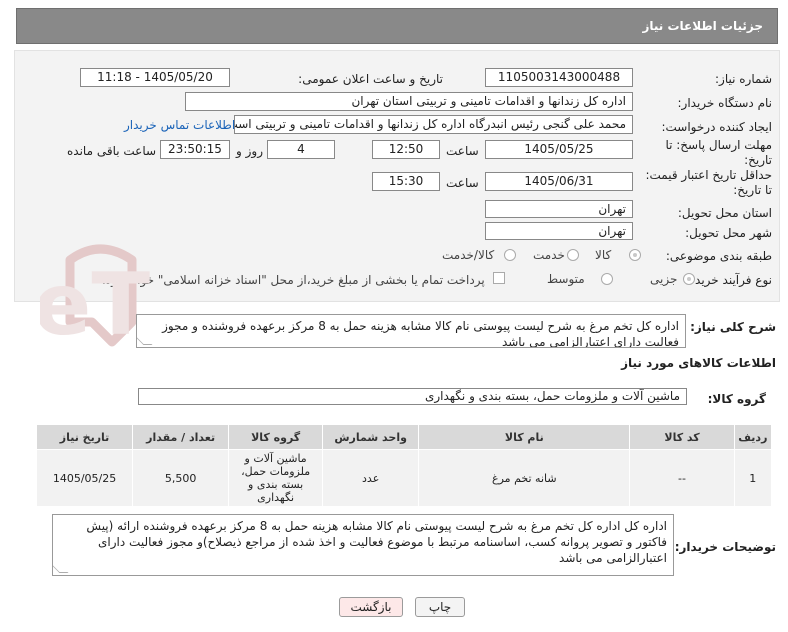  What do you see at coordinates (524, 478) in the screenshot?
I see `cell-name: شانه تخم مرغ` at bounding box center [524, 478].